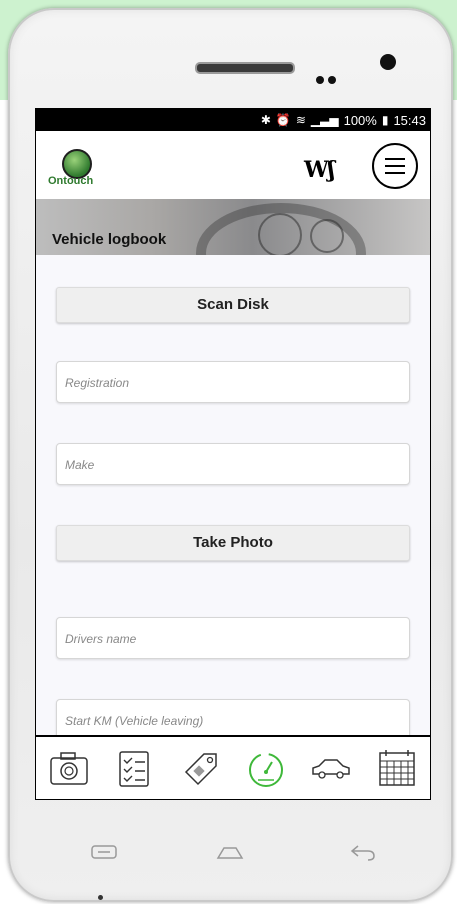 This screenshot has height=904, width=457. What do you see at coordinates (360, 120) in the screenshot?
I see `battery-level: 100%` at bounding box center [360, 120].